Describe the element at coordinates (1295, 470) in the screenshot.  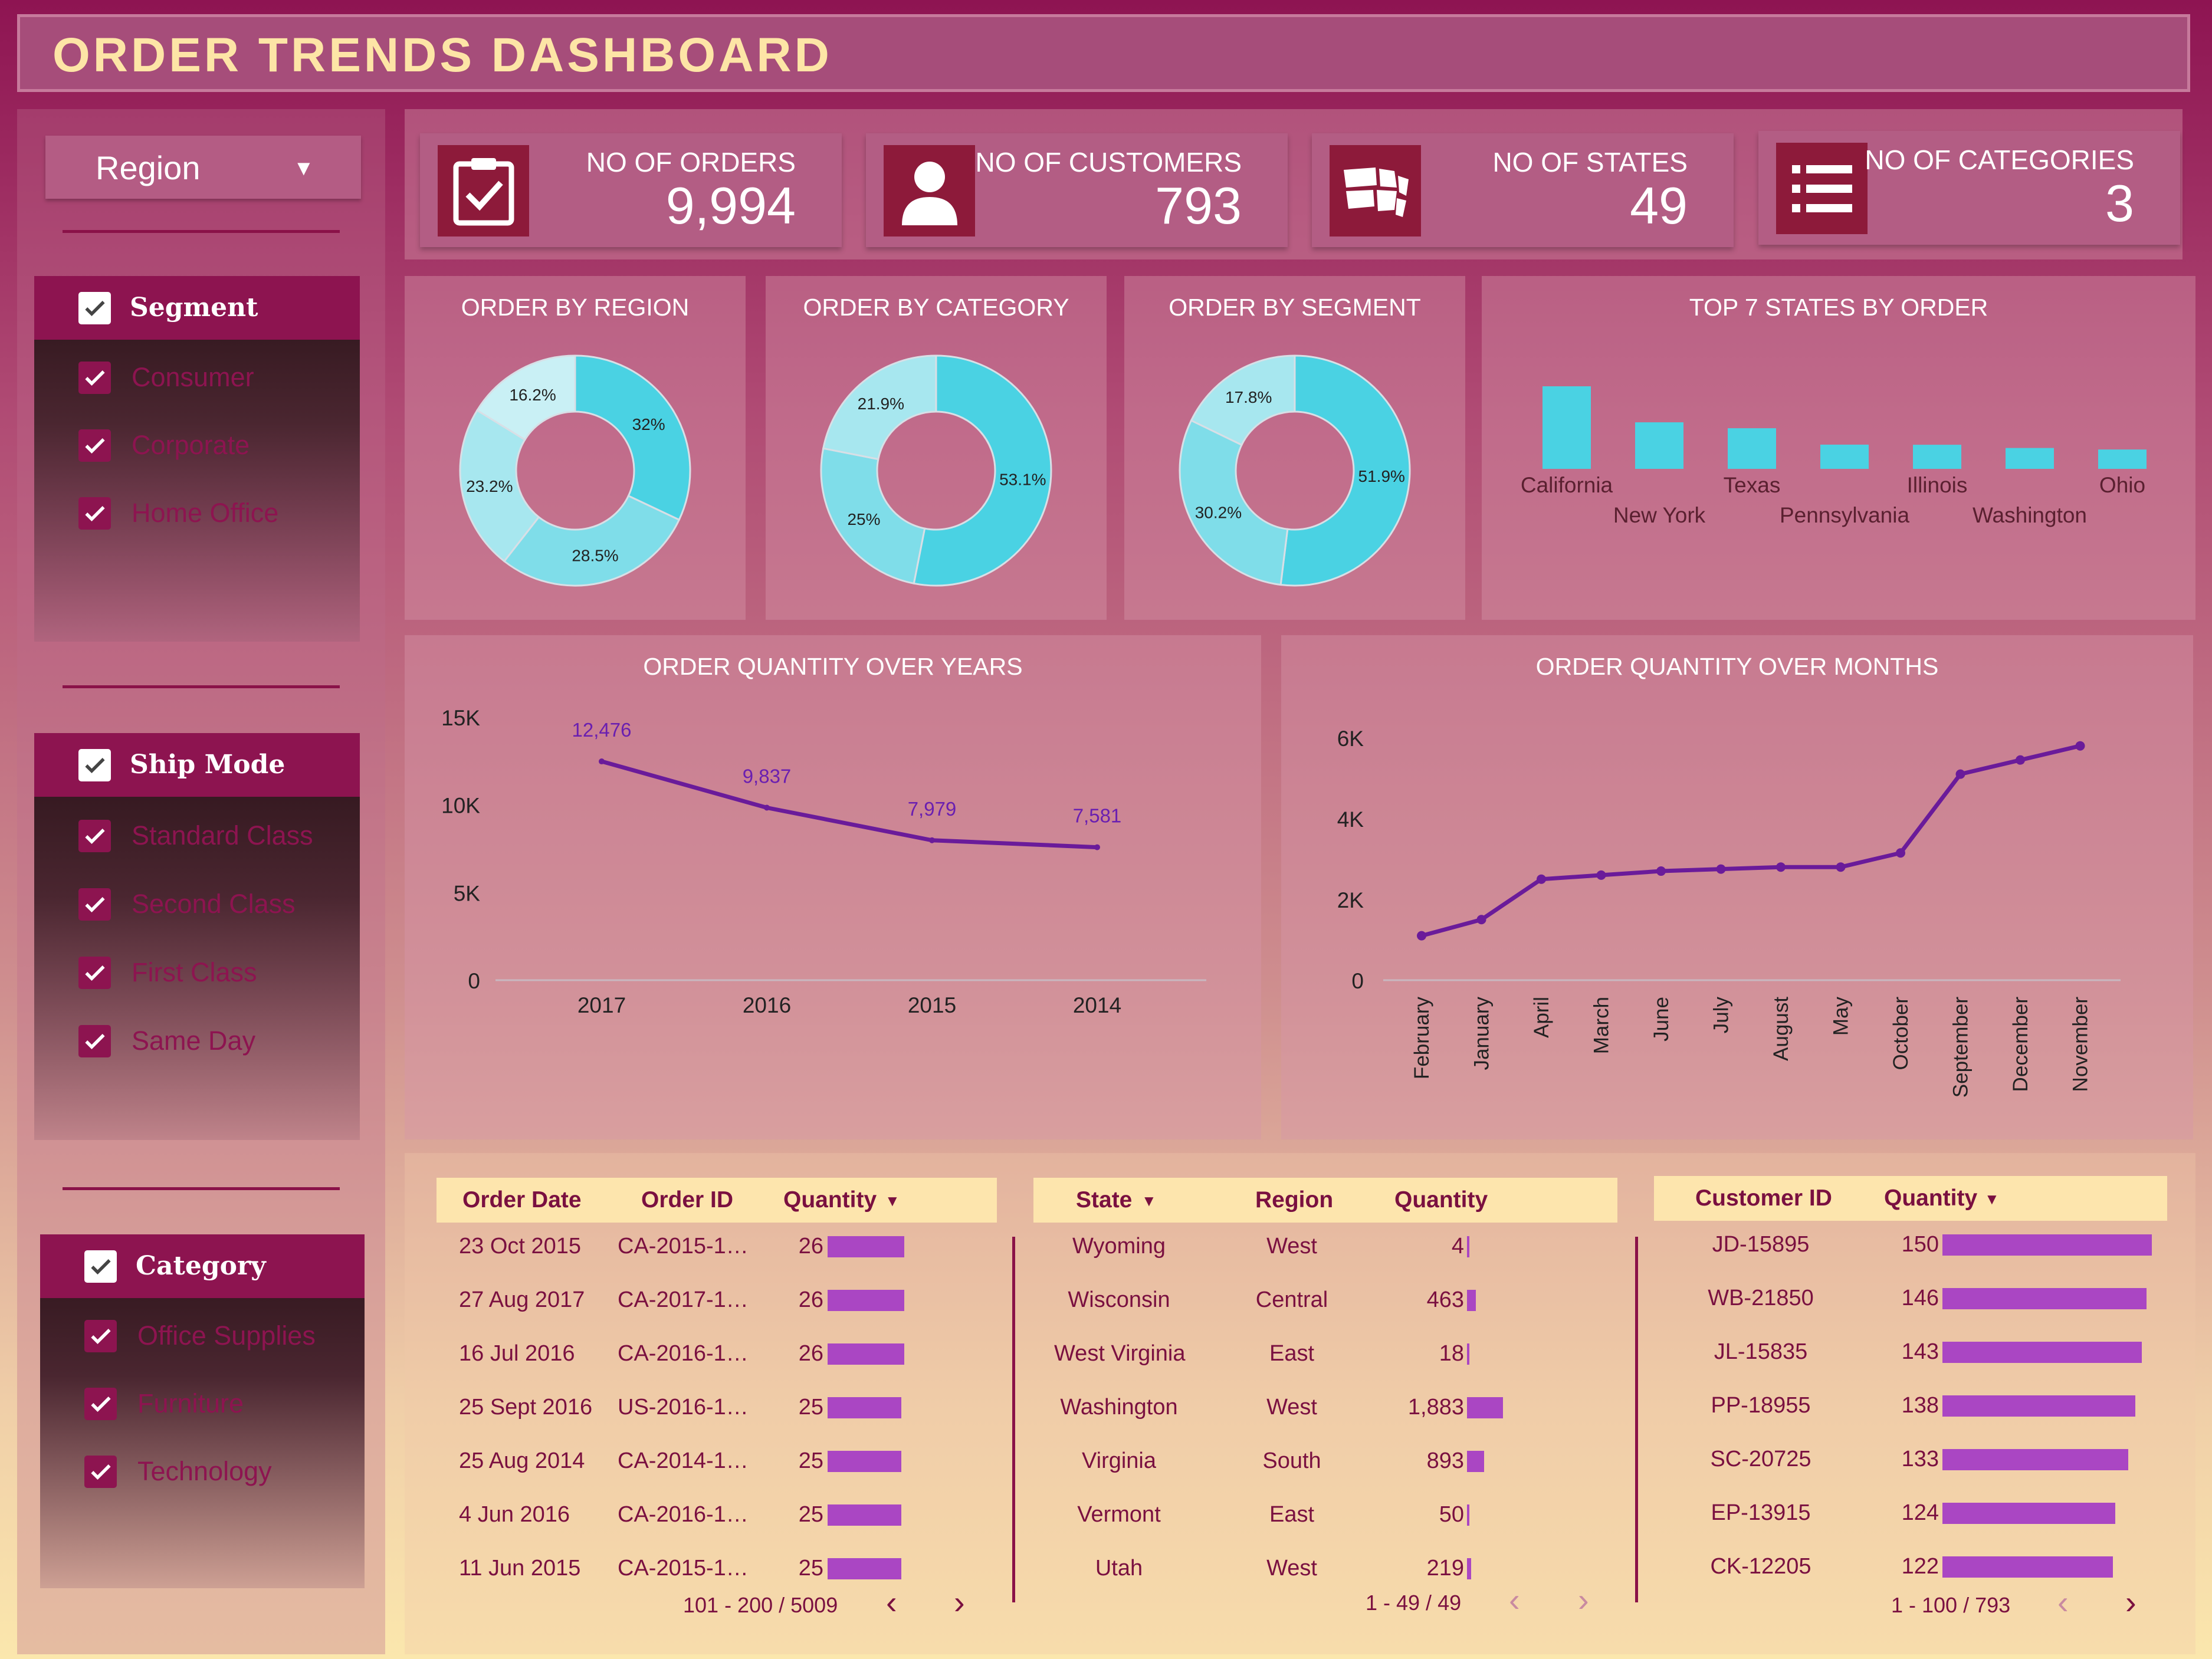
I see `order-by-segment-donut: 51.9% 30.2% 17.8%` at that location.